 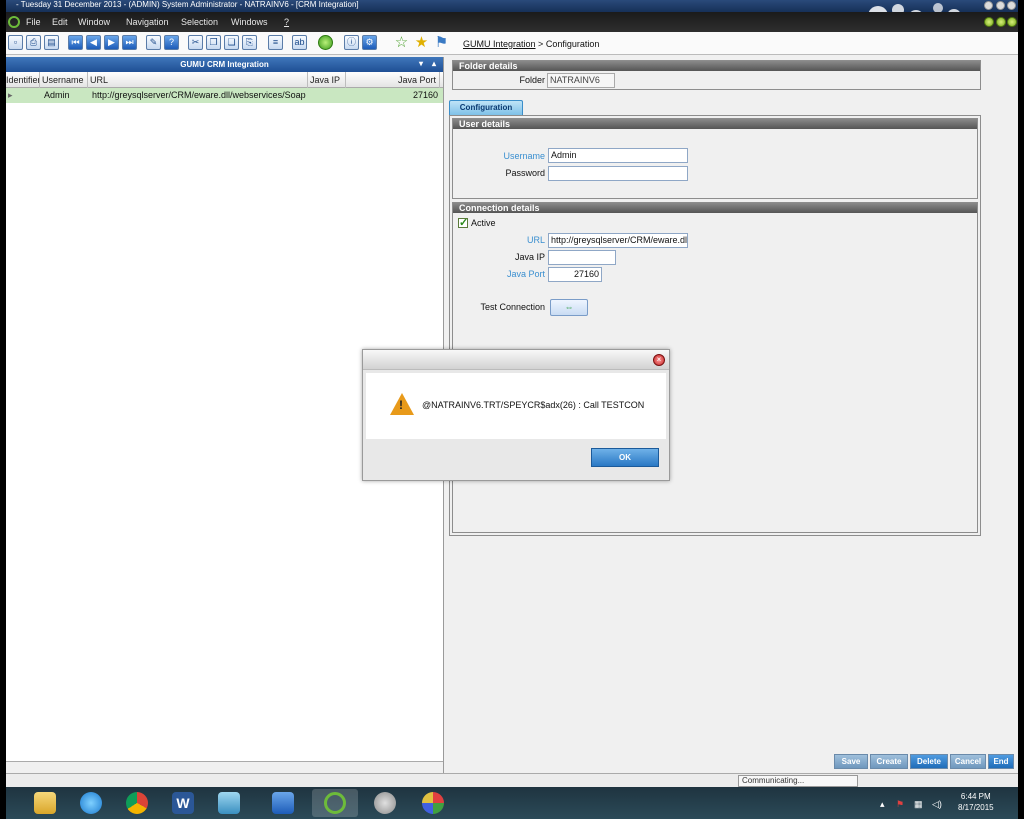 I want to click on user-details-header: User details, so click(x=715, y=124).